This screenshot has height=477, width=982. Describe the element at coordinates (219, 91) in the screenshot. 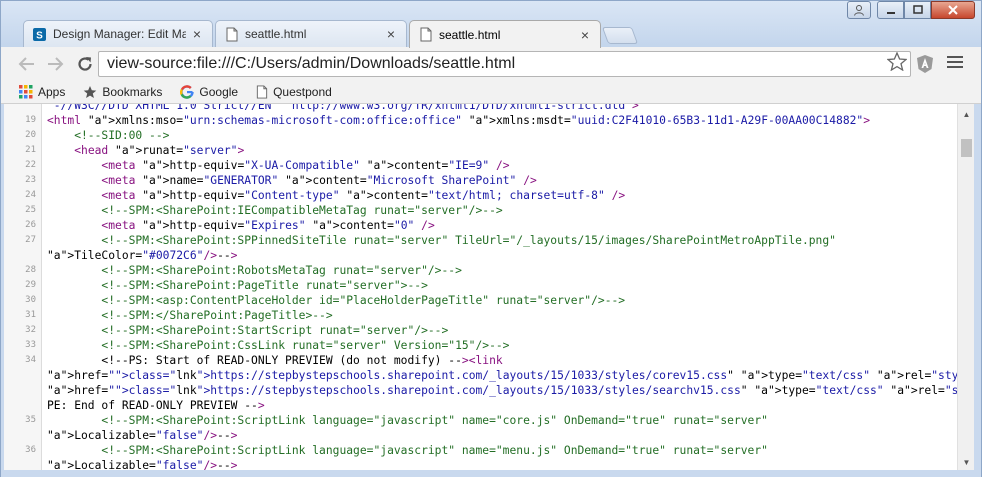

I see `bookmark-label: Google` at that location.